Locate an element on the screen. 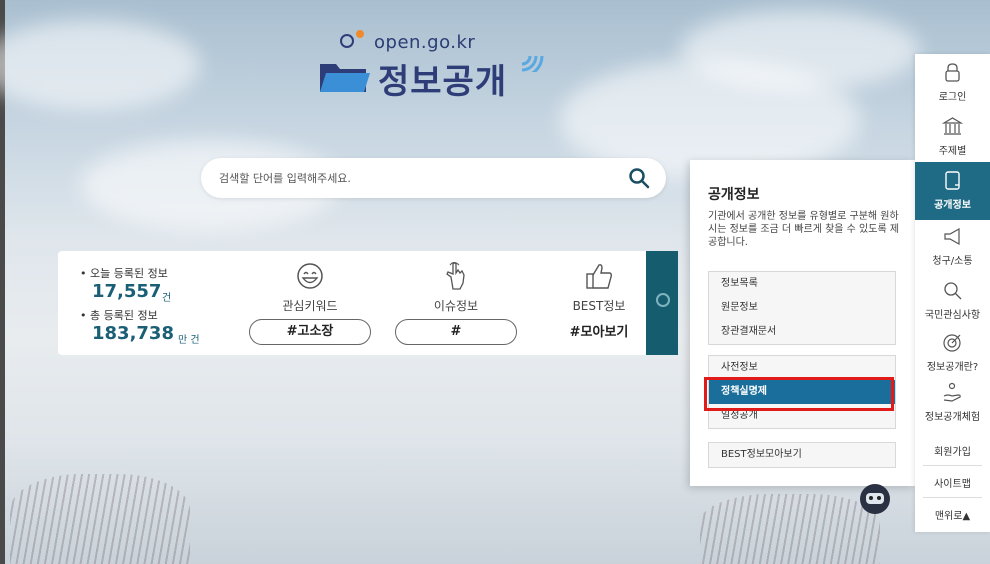 The height and width of the screenshot is (564, 990). search-bar is located at coordinates (433, 178).